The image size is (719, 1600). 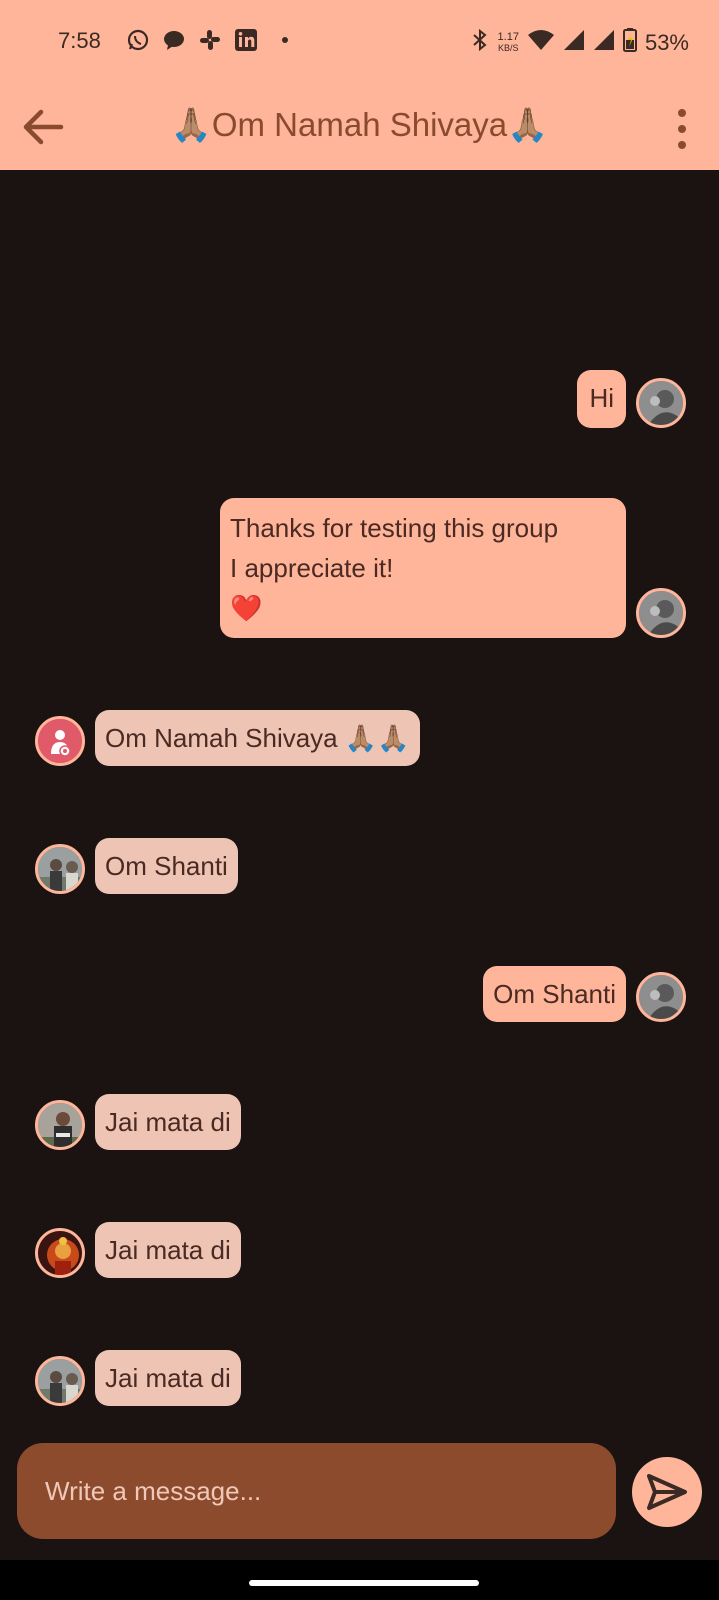 I want to click on message-outgoing: Om Shanti, so click(x=584, y=994).